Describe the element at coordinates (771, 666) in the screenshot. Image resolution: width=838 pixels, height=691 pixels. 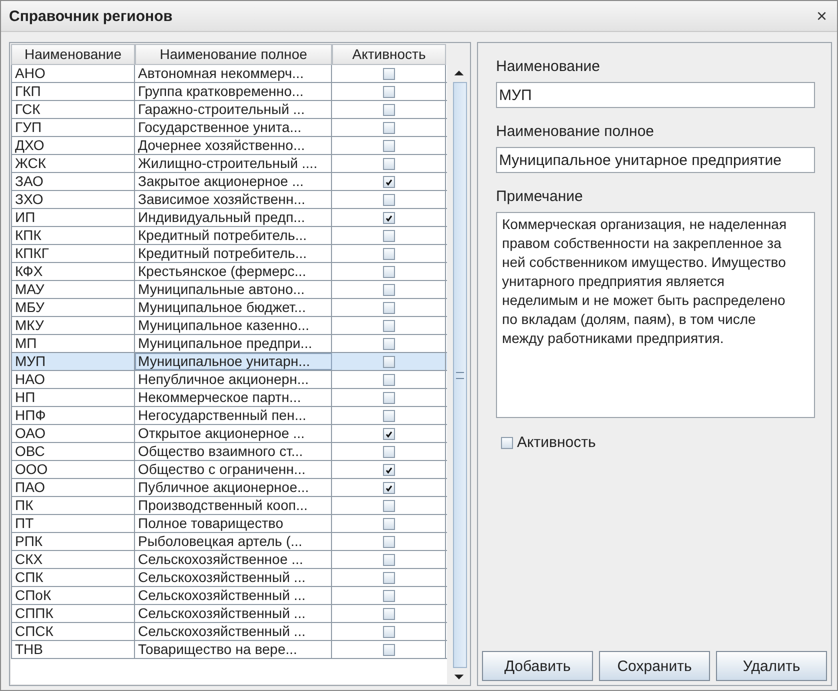
I see `action-button: Удалить` at that location.